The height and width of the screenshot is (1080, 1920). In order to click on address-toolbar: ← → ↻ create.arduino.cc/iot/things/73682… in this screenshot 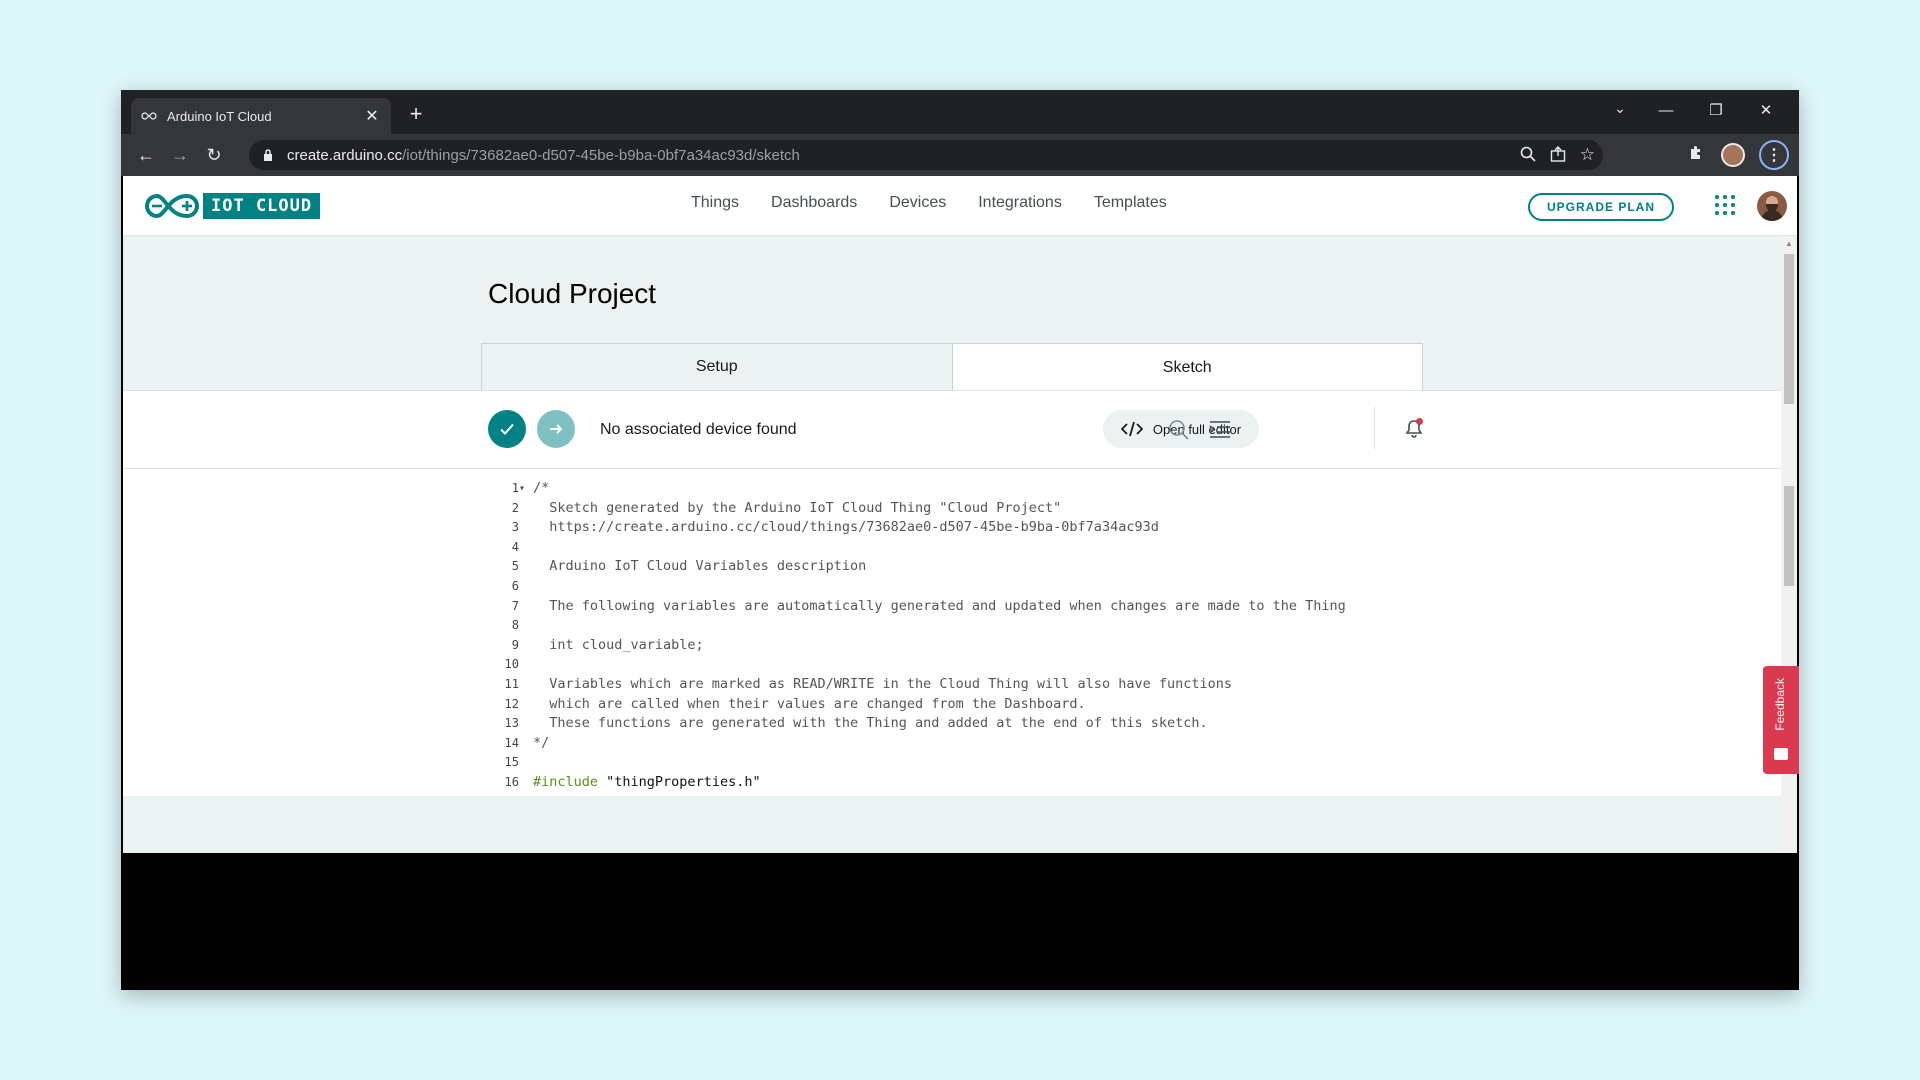, I will do `click(960, 155)`.